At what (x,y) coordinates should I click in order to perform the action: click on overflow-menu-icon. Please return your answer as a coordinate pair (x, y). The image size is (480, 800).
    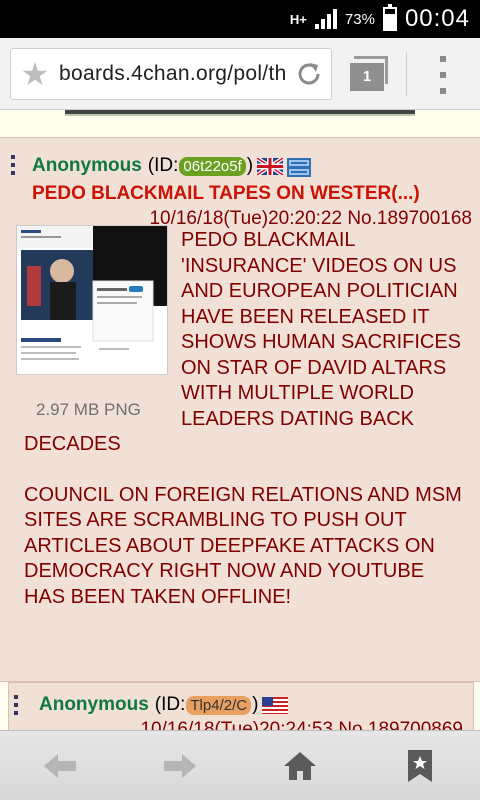
    Looking at the image, I should click on (444, 75).